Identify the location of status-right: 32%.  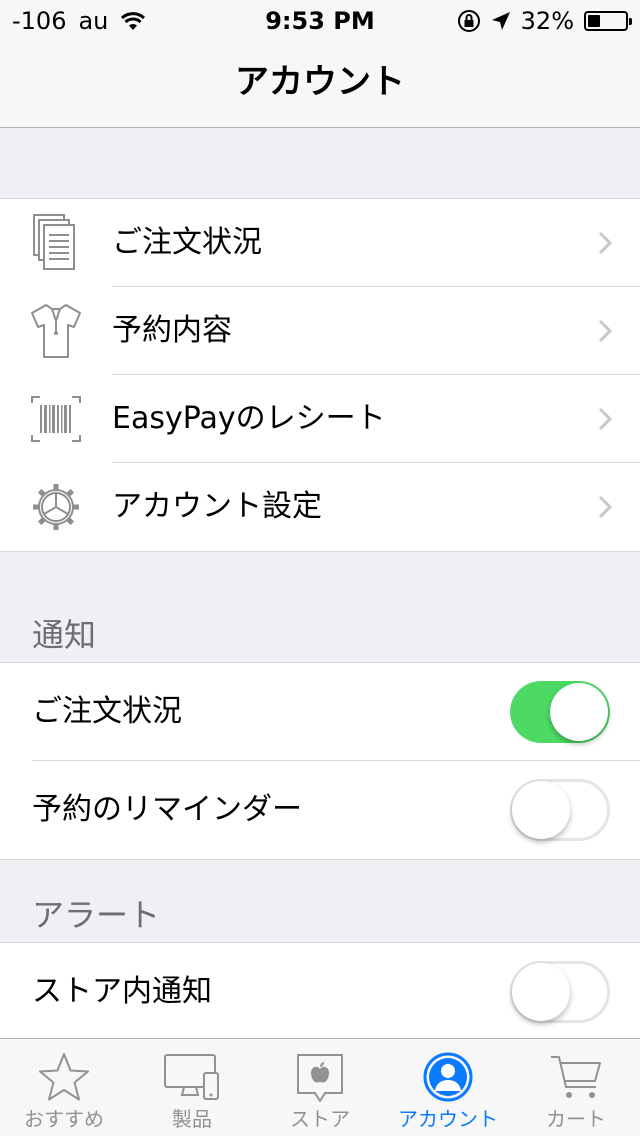
(544, 21).